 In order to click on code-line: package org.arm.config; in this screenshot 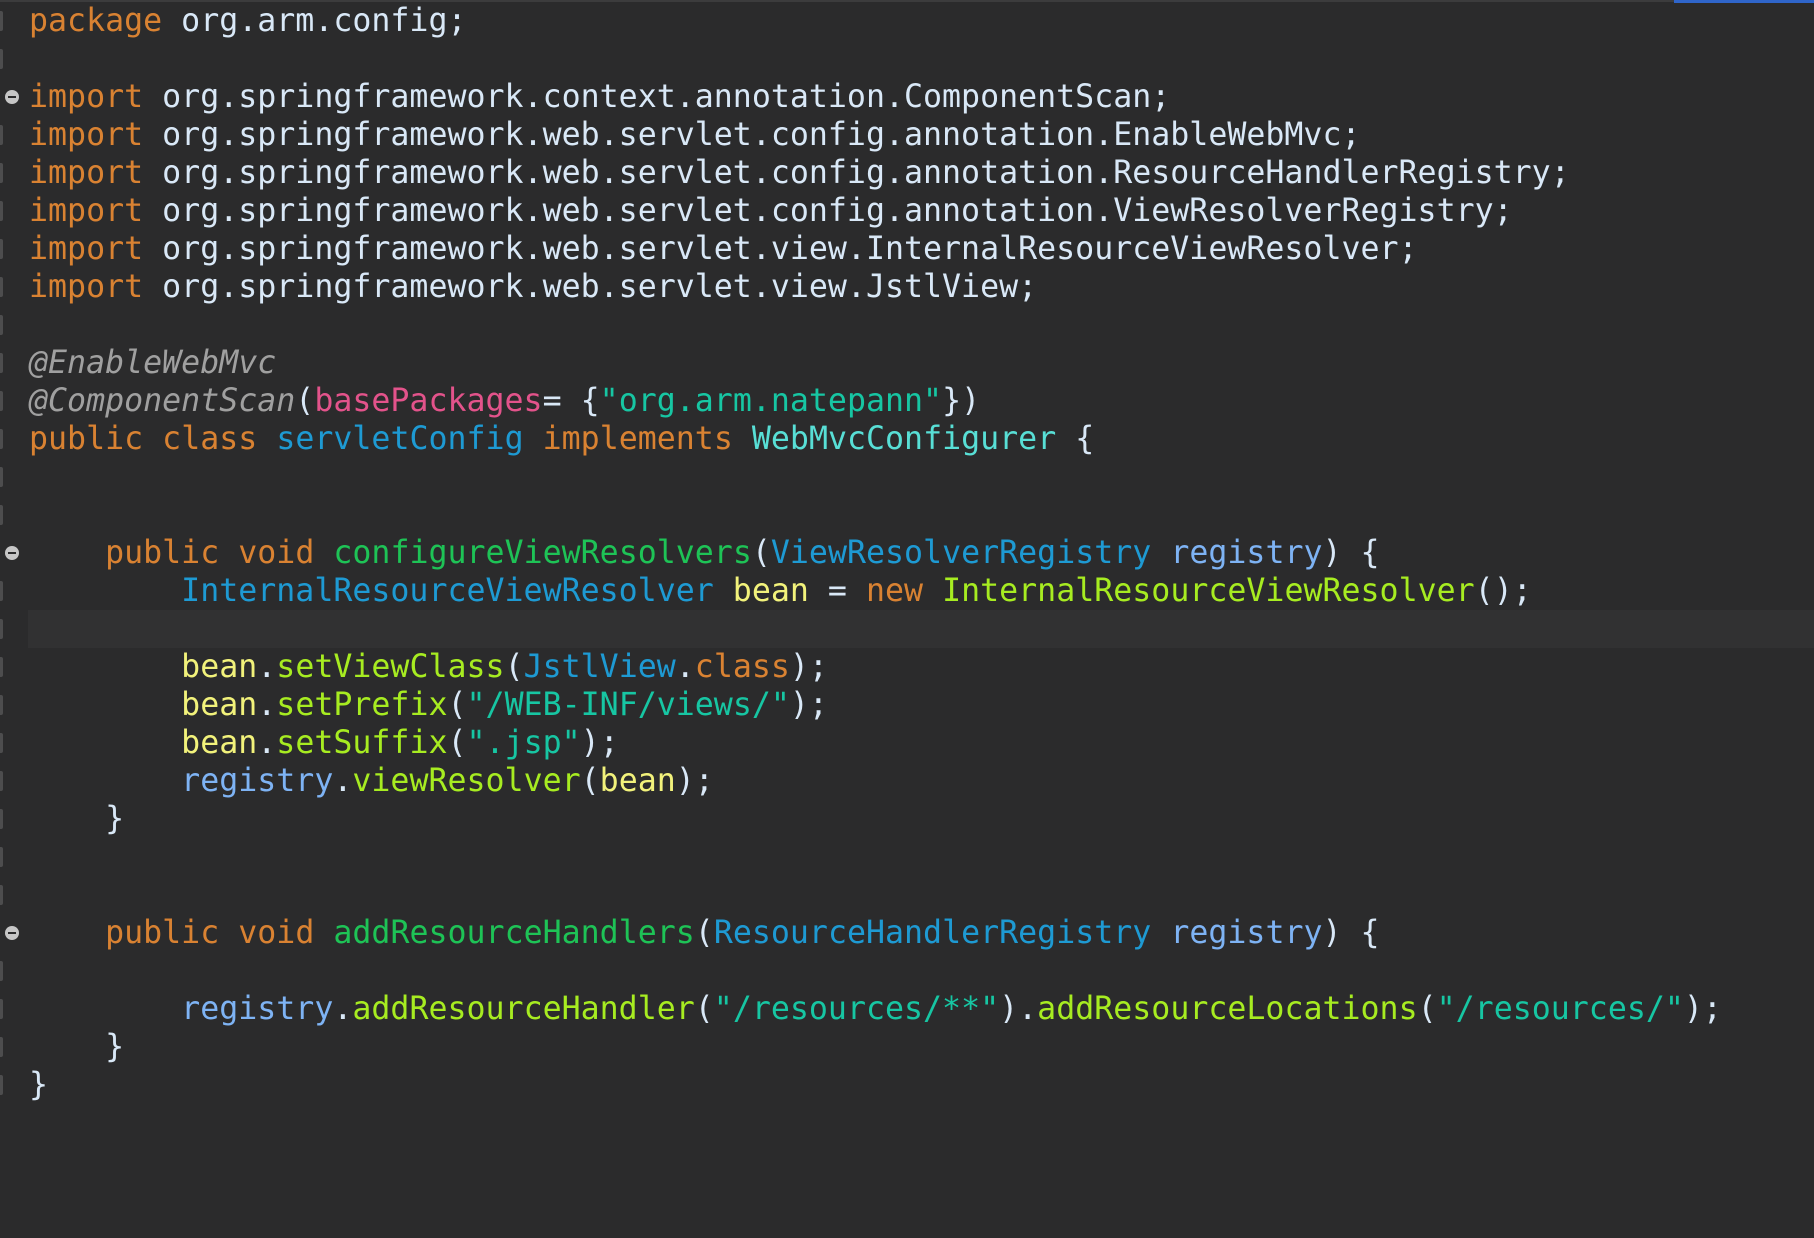, I will do `click(875, 21)`.